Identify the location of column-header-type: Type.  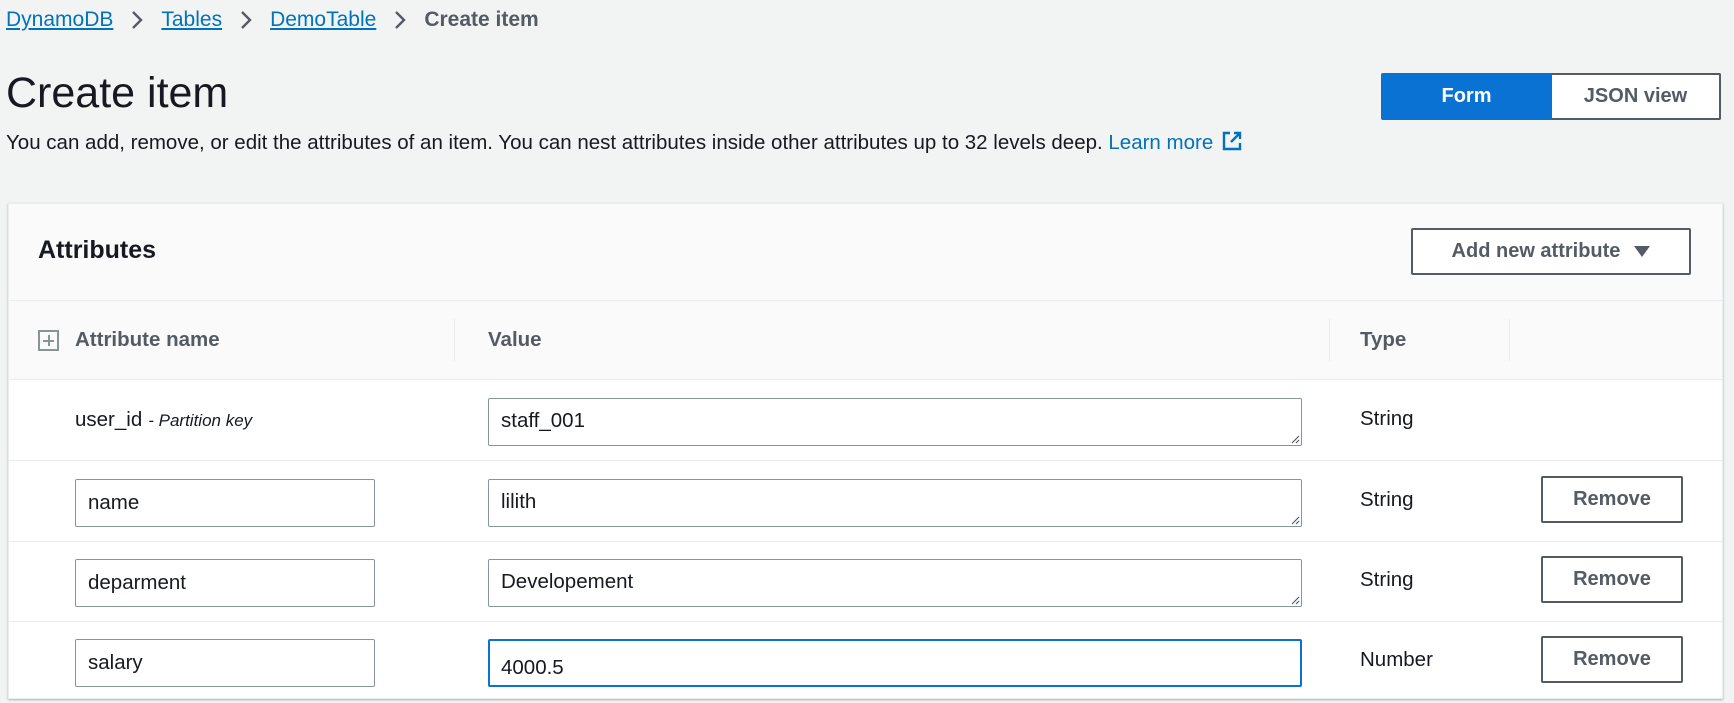
(1383, 339).